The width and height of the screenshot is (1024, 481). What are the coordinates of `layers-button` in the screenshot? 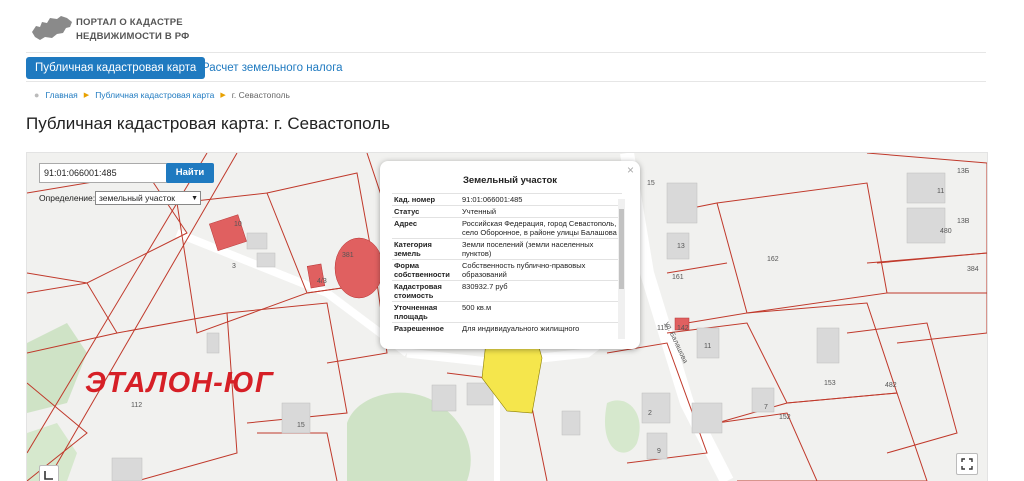 It's located at (49, 473).